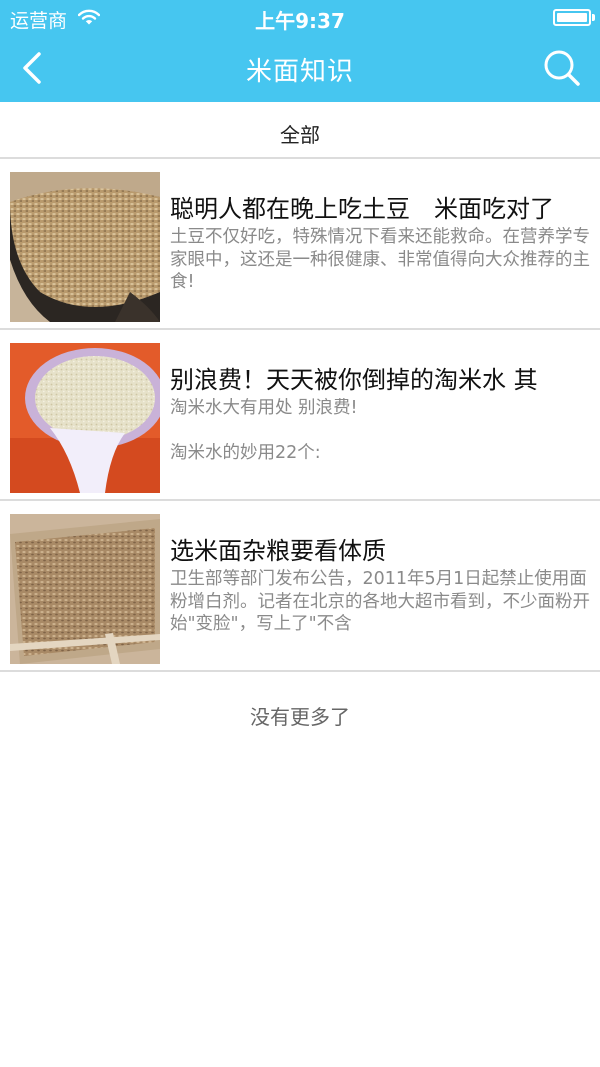 This screenshot has height=1067, width=600. Describe the element at coordinates (278, 551) in the screenshot. I see `article-title: 选米面杂粮要看体质` at that location.